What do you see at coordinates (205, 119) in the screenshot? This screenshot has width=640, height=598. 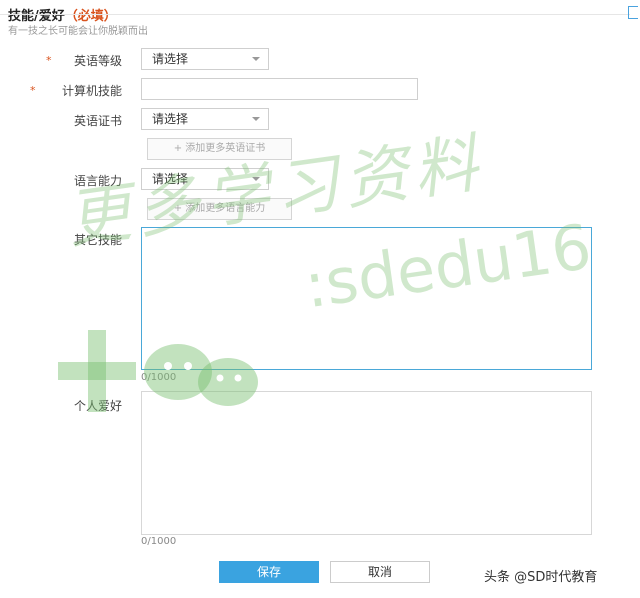 I see `english-cert-select: 请选择` at bounding box center [205, 119].